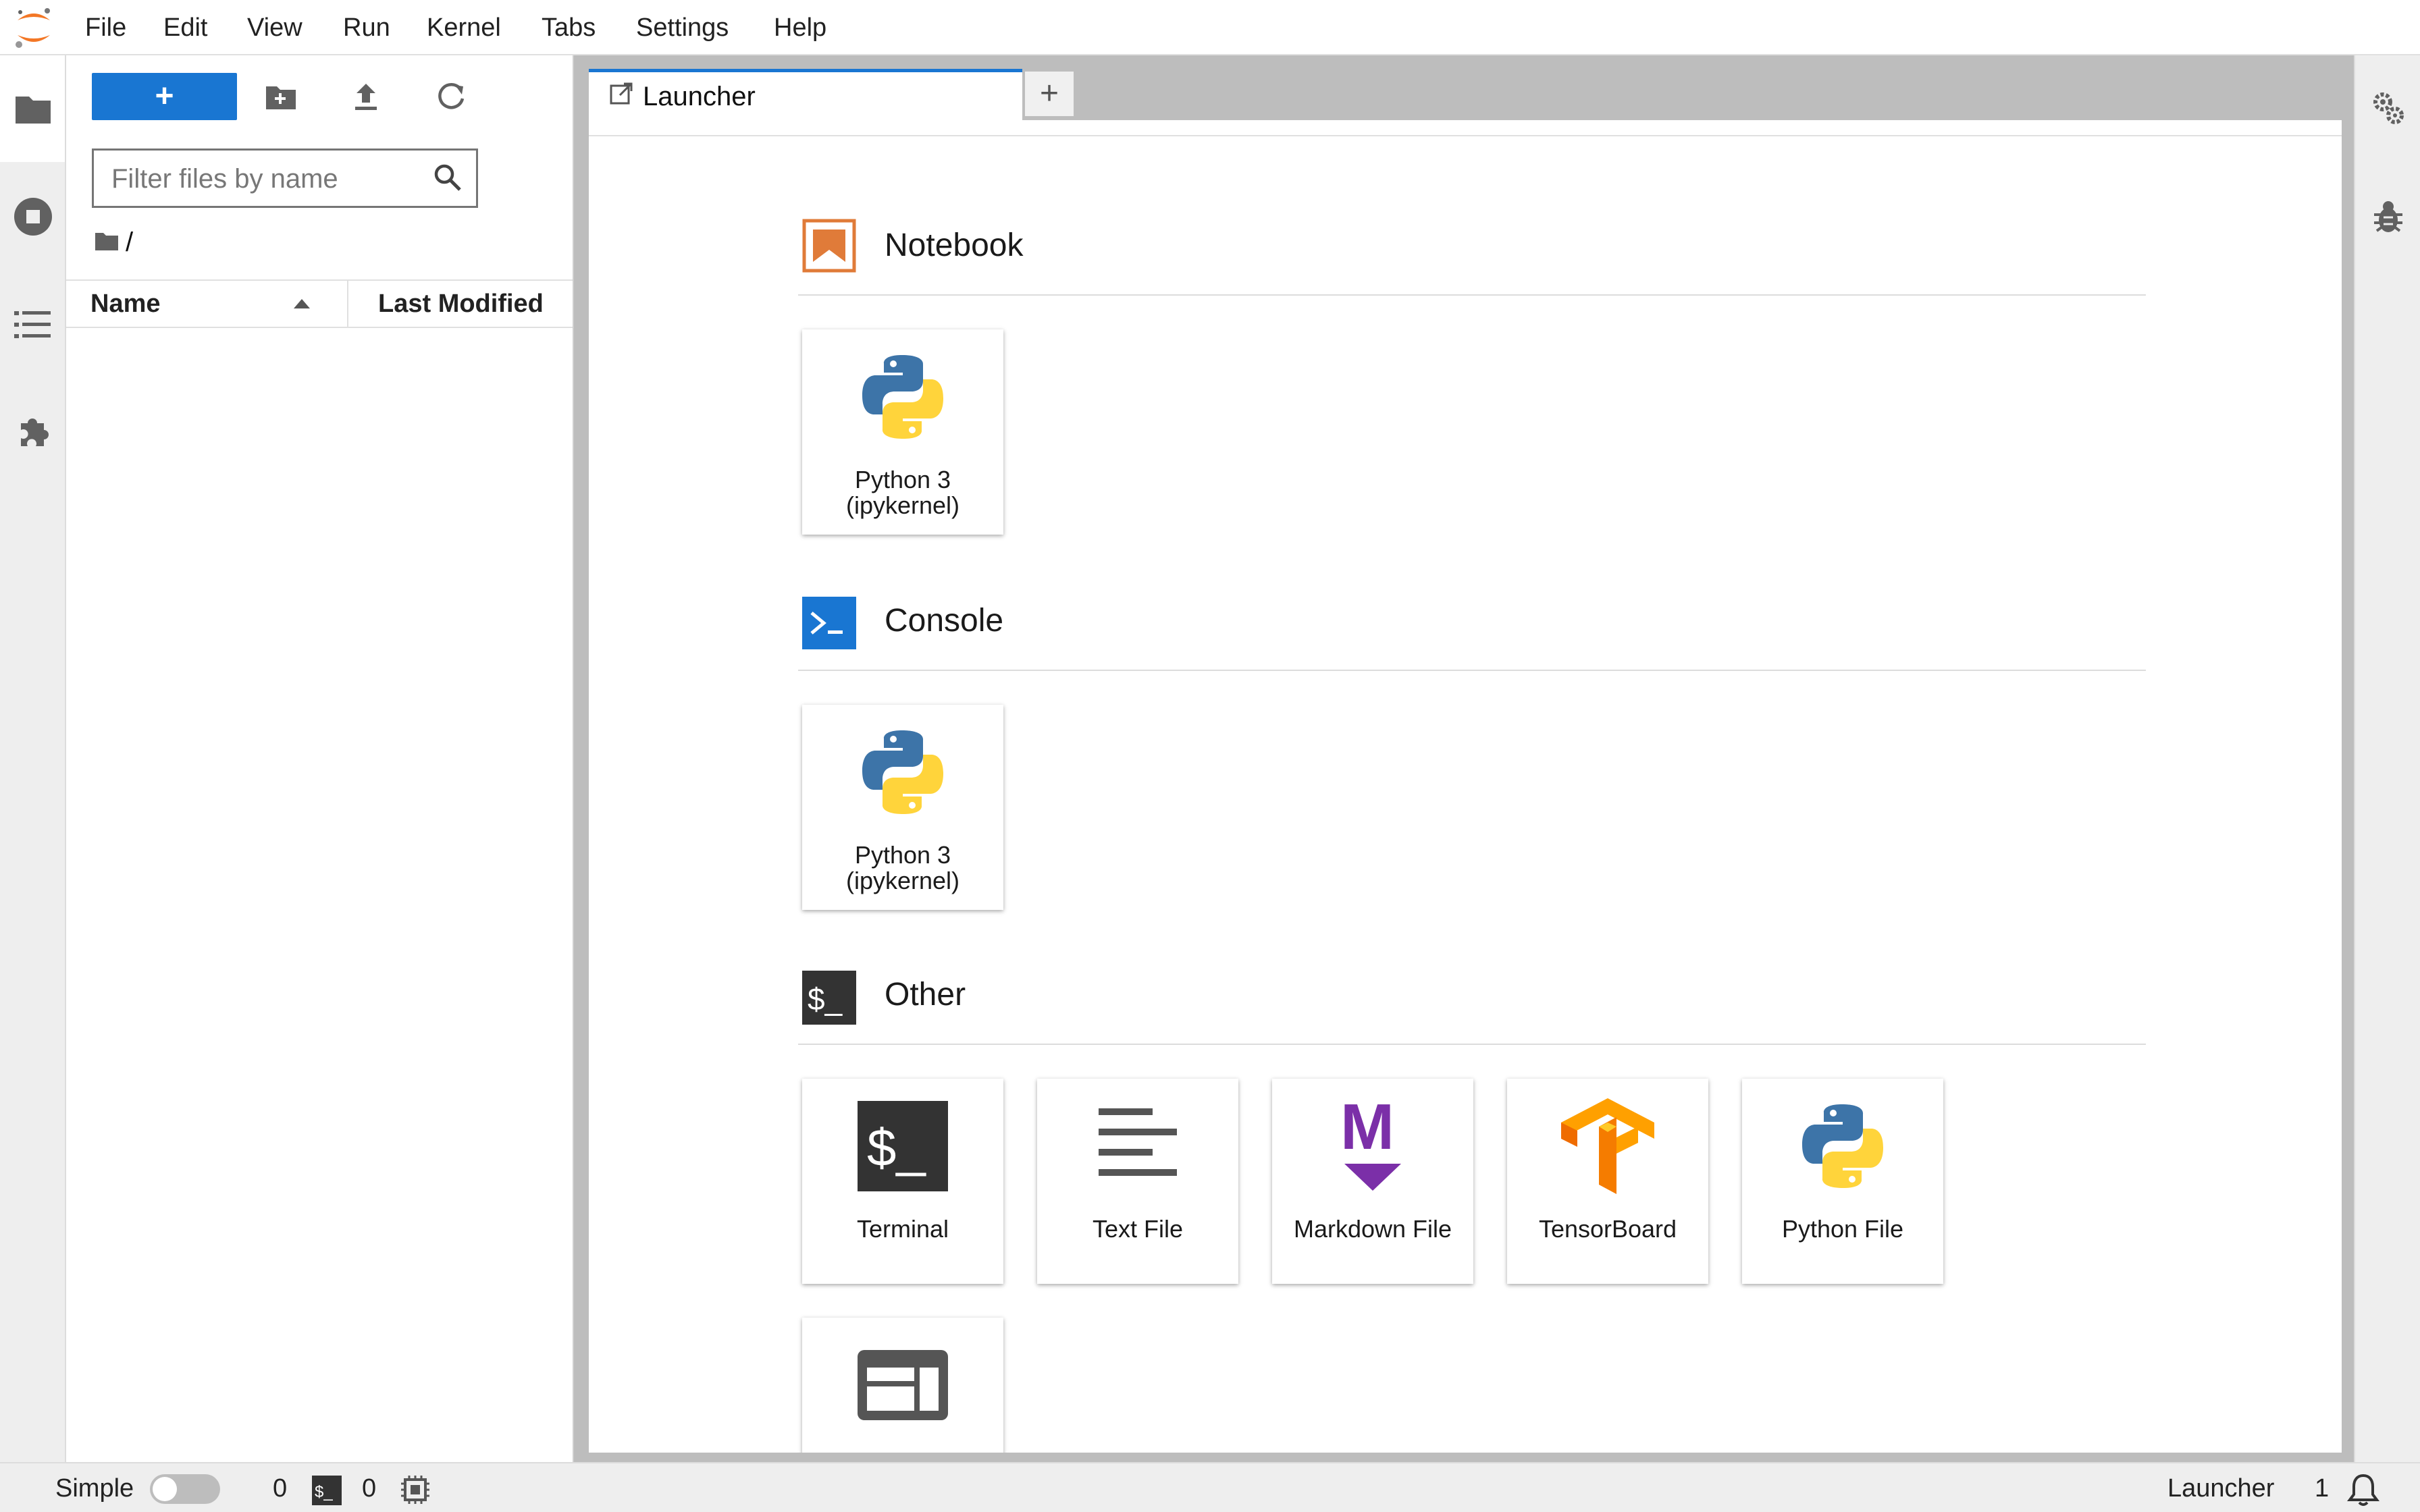  I want to click on search-icon, so click(447, 179).